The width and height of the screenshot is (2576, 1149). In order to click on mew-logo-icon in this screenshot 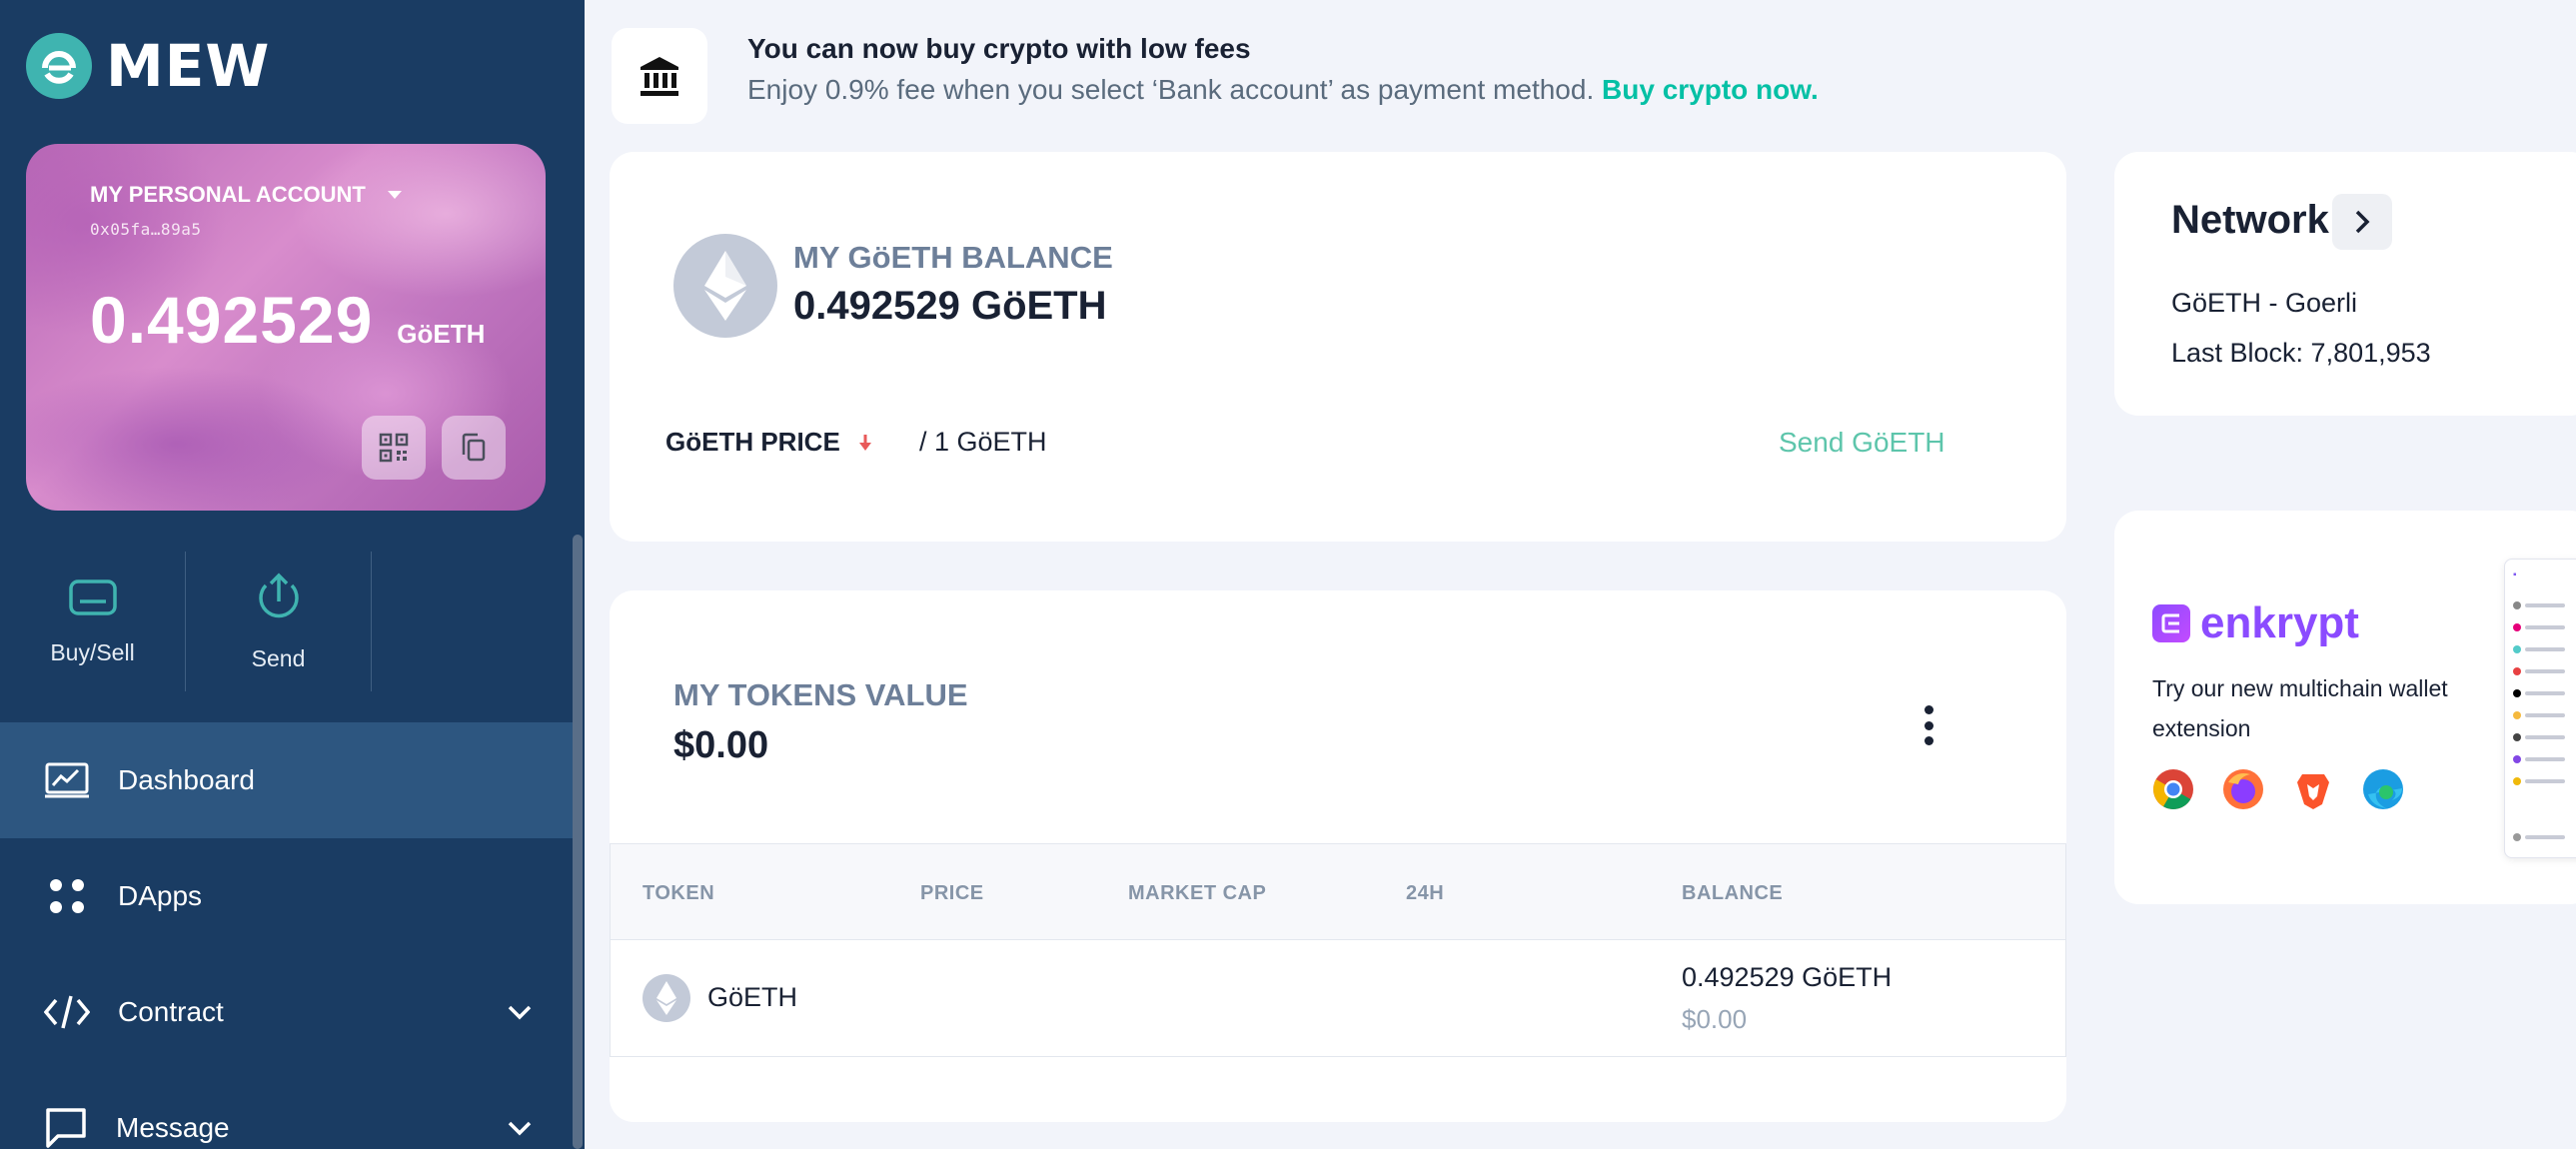, I will do `click(59, 66)`.